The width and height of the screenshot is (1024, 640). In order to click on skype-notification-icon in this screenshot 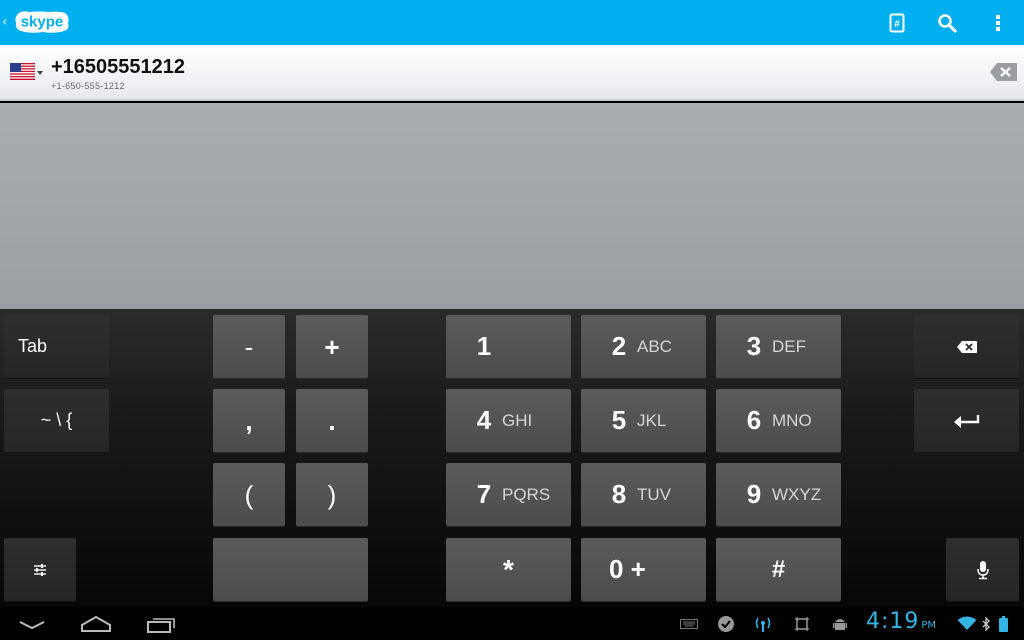, I will do `click(726, 623)`.